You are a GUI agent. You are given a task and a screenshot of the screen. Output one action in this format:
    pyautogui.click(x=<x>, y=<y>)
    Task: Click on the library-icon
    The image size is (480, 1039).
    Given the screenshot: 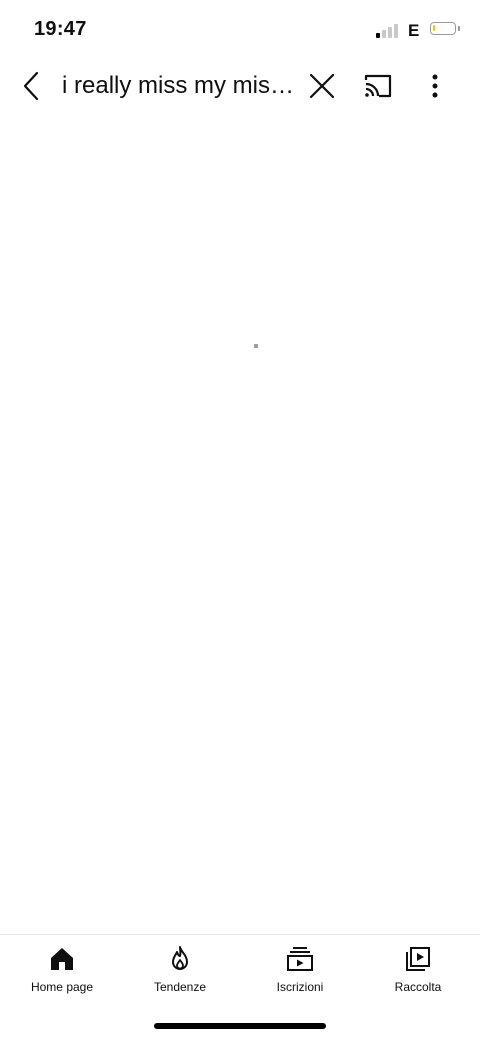 What is the action you would take?
    pyautogui.click(x=418, y=959)
    